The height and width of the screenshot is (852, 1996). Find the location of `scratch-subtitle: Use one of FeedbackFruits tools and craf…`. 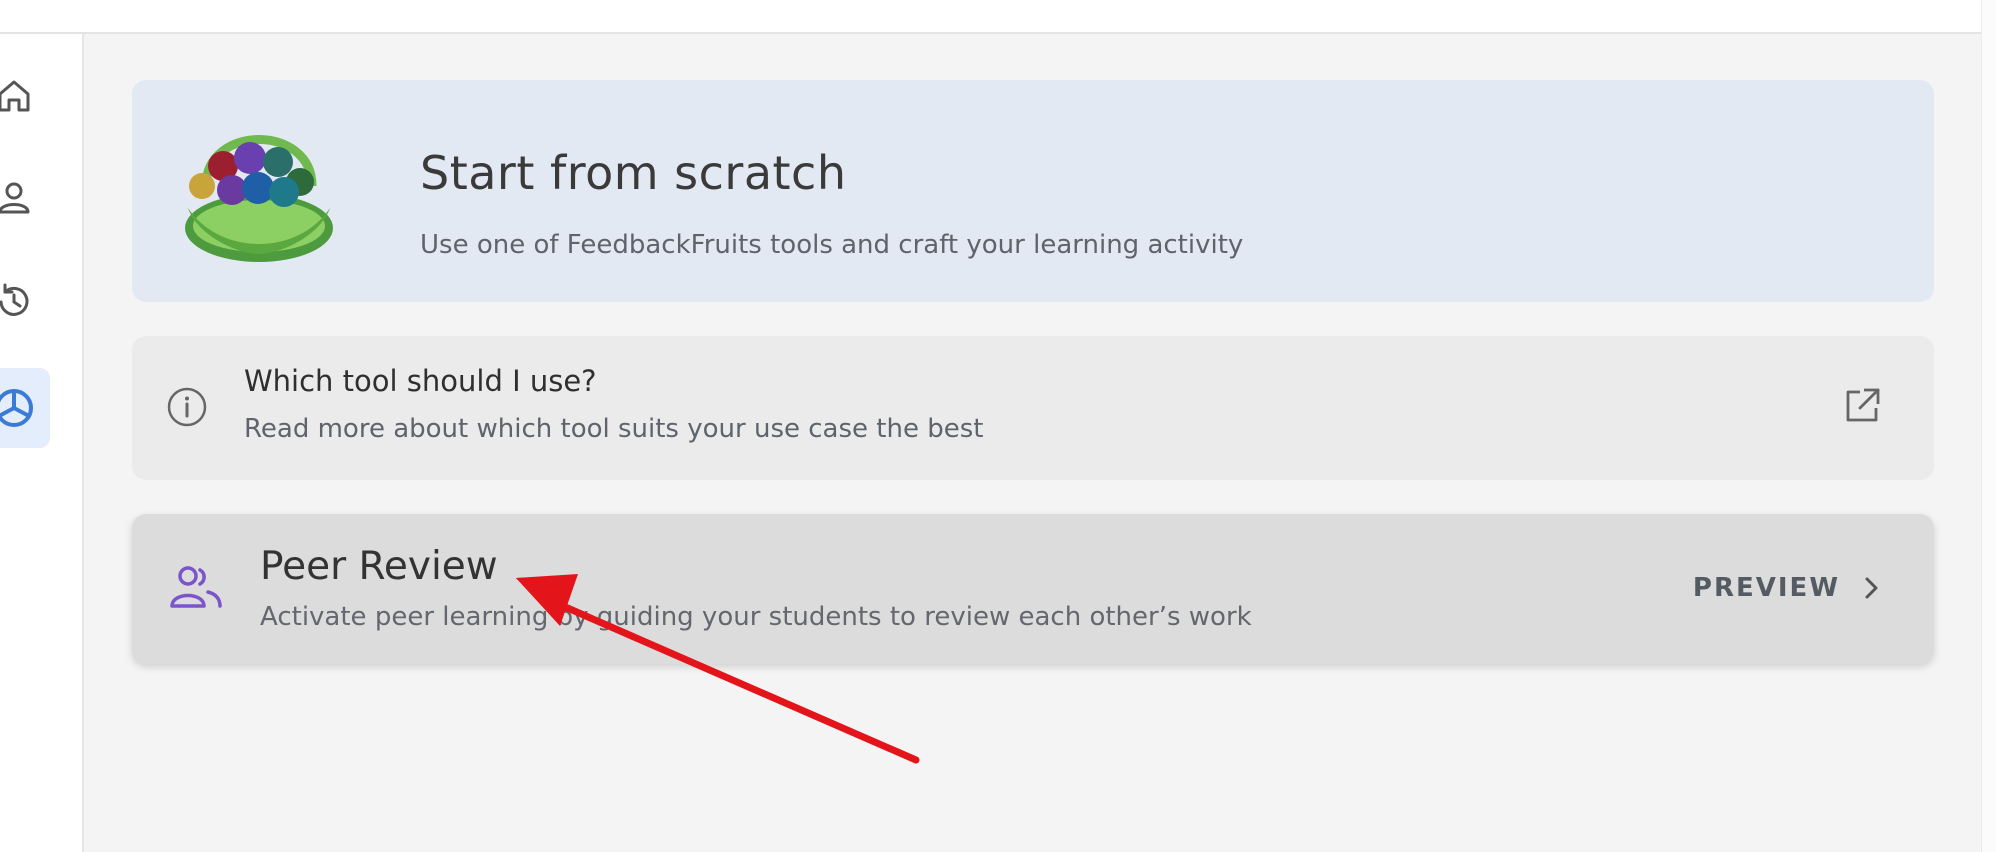

scratch-subtitle: Use one of FeedbackFruits tools and craf… is located at coordinates (832, 245).